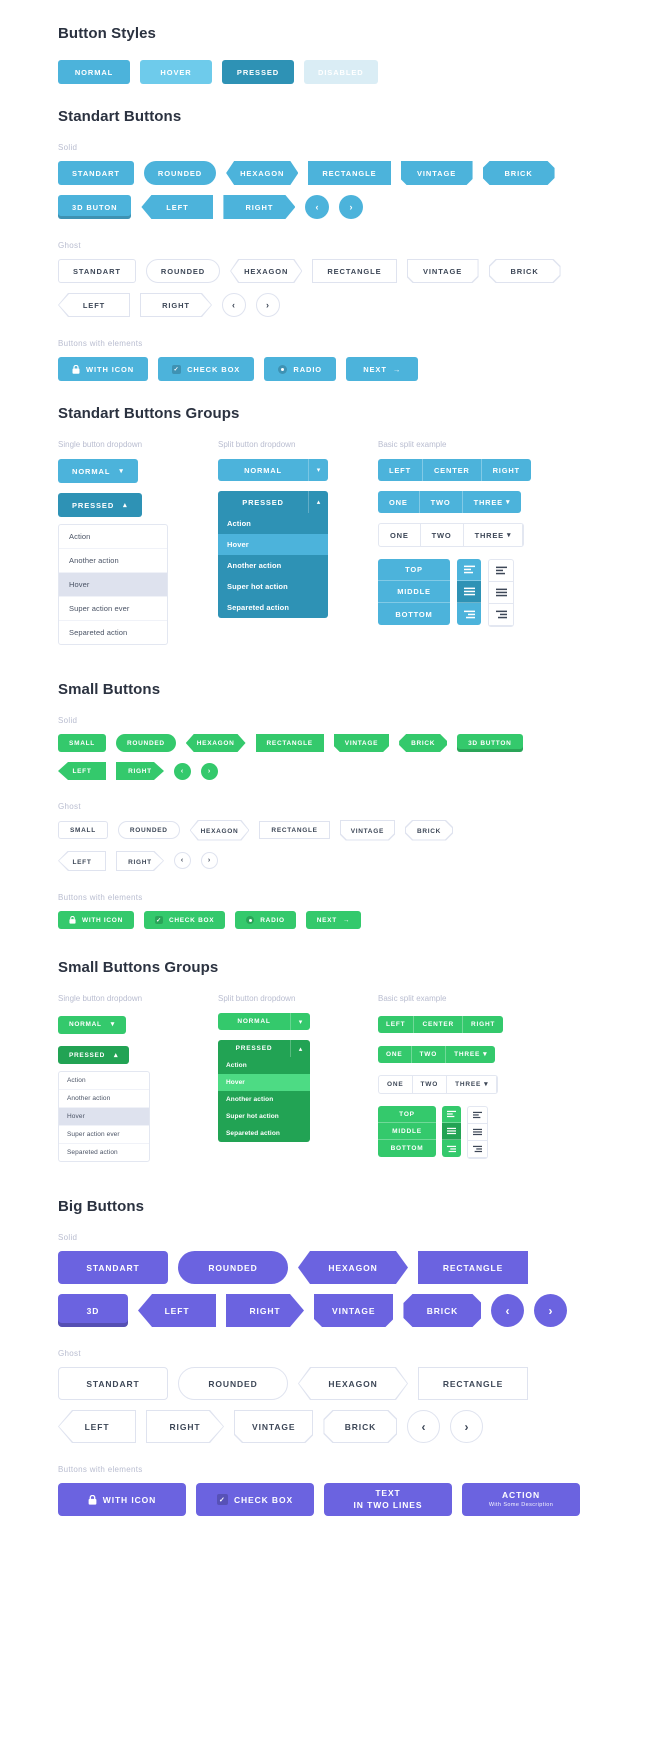  What do you see at coordinates (104, 1081) in the screenshot?
I see `small-menu-item-action: Action` at bounding box center [104, 1081].